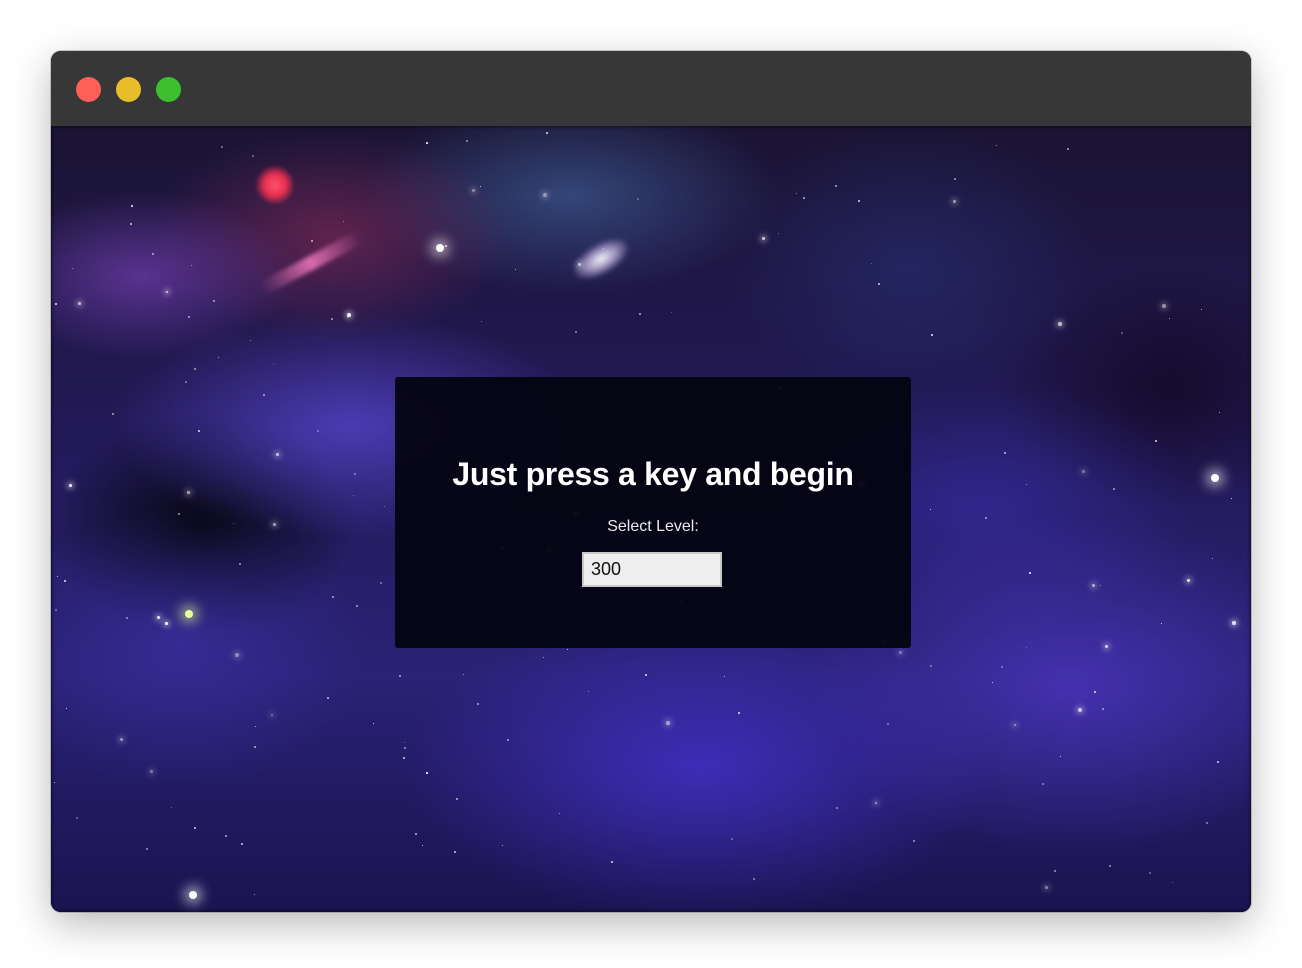 The image size is (1302, 968). What do you see at coordinates (651, 89) in the screenshot?
I see `window-titlebar` at bounding box center [651, 89].